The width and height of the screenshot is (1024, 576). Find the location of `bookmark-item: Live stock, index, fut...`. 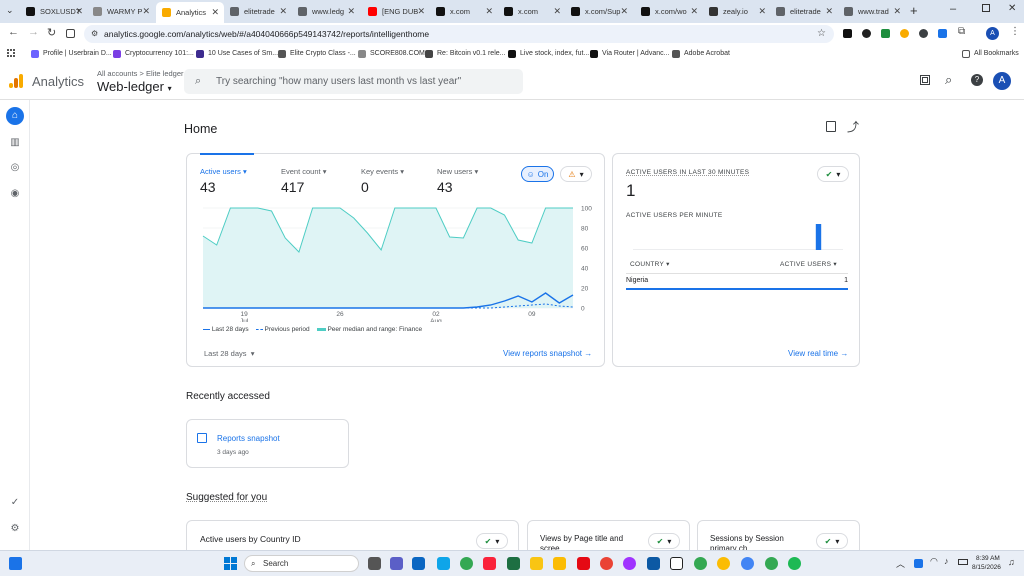

bookmark-item: Live stock, index, fut... is located at coordinates (548, 53).